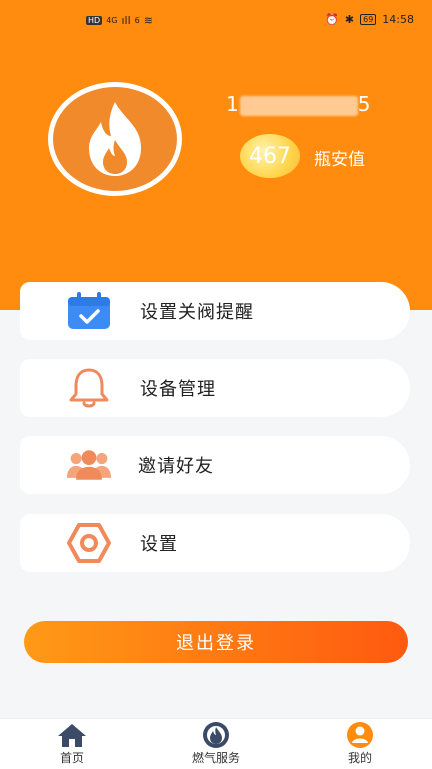 This screenshot has height=769, width=432. I want to click on tab-label: 我的, so click(359, 758).